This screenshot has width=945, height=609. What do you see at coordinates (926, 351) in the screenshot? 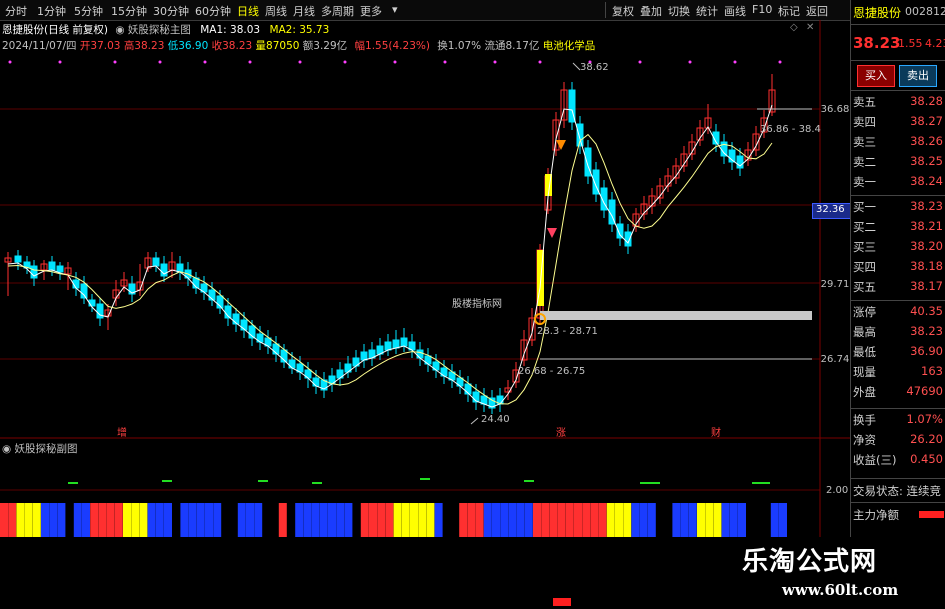
I see `stat-value: 36.90` at bounding box center [926, 351].